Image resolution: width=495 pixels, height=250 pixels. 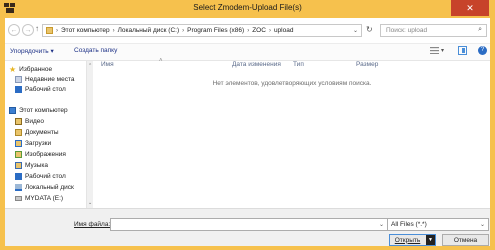 I want to click on desktop-icon, so click(x=18, y=89).